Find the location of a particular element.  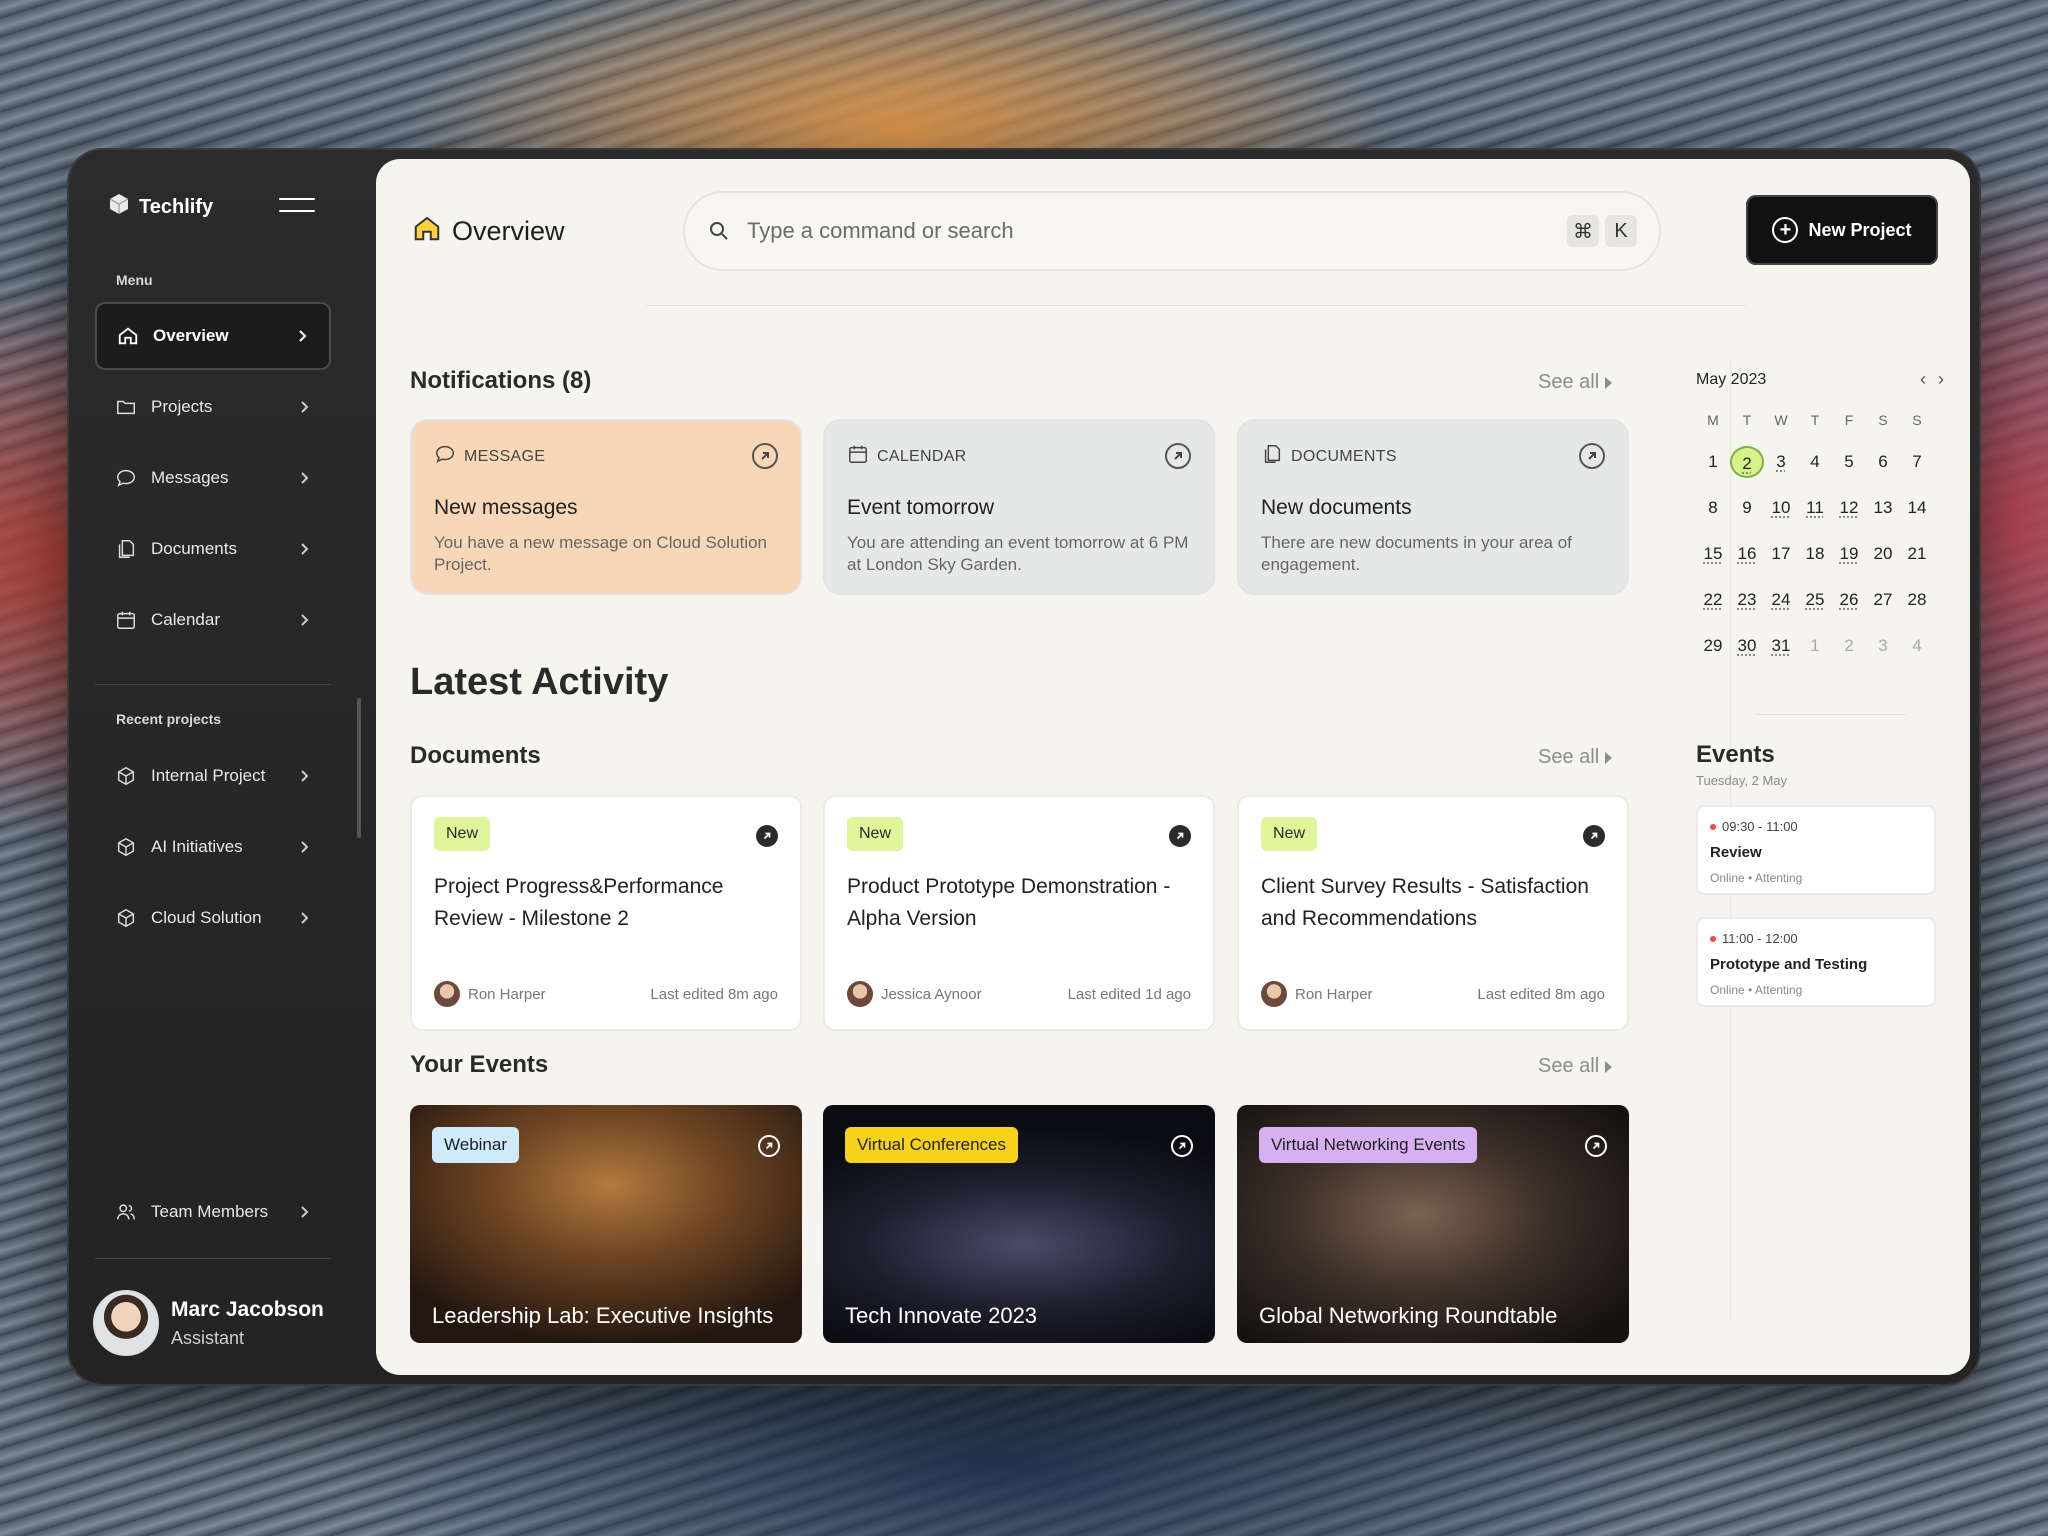

sidebar-item-internal-project: Internal Project is located at coordinates (213, 776).